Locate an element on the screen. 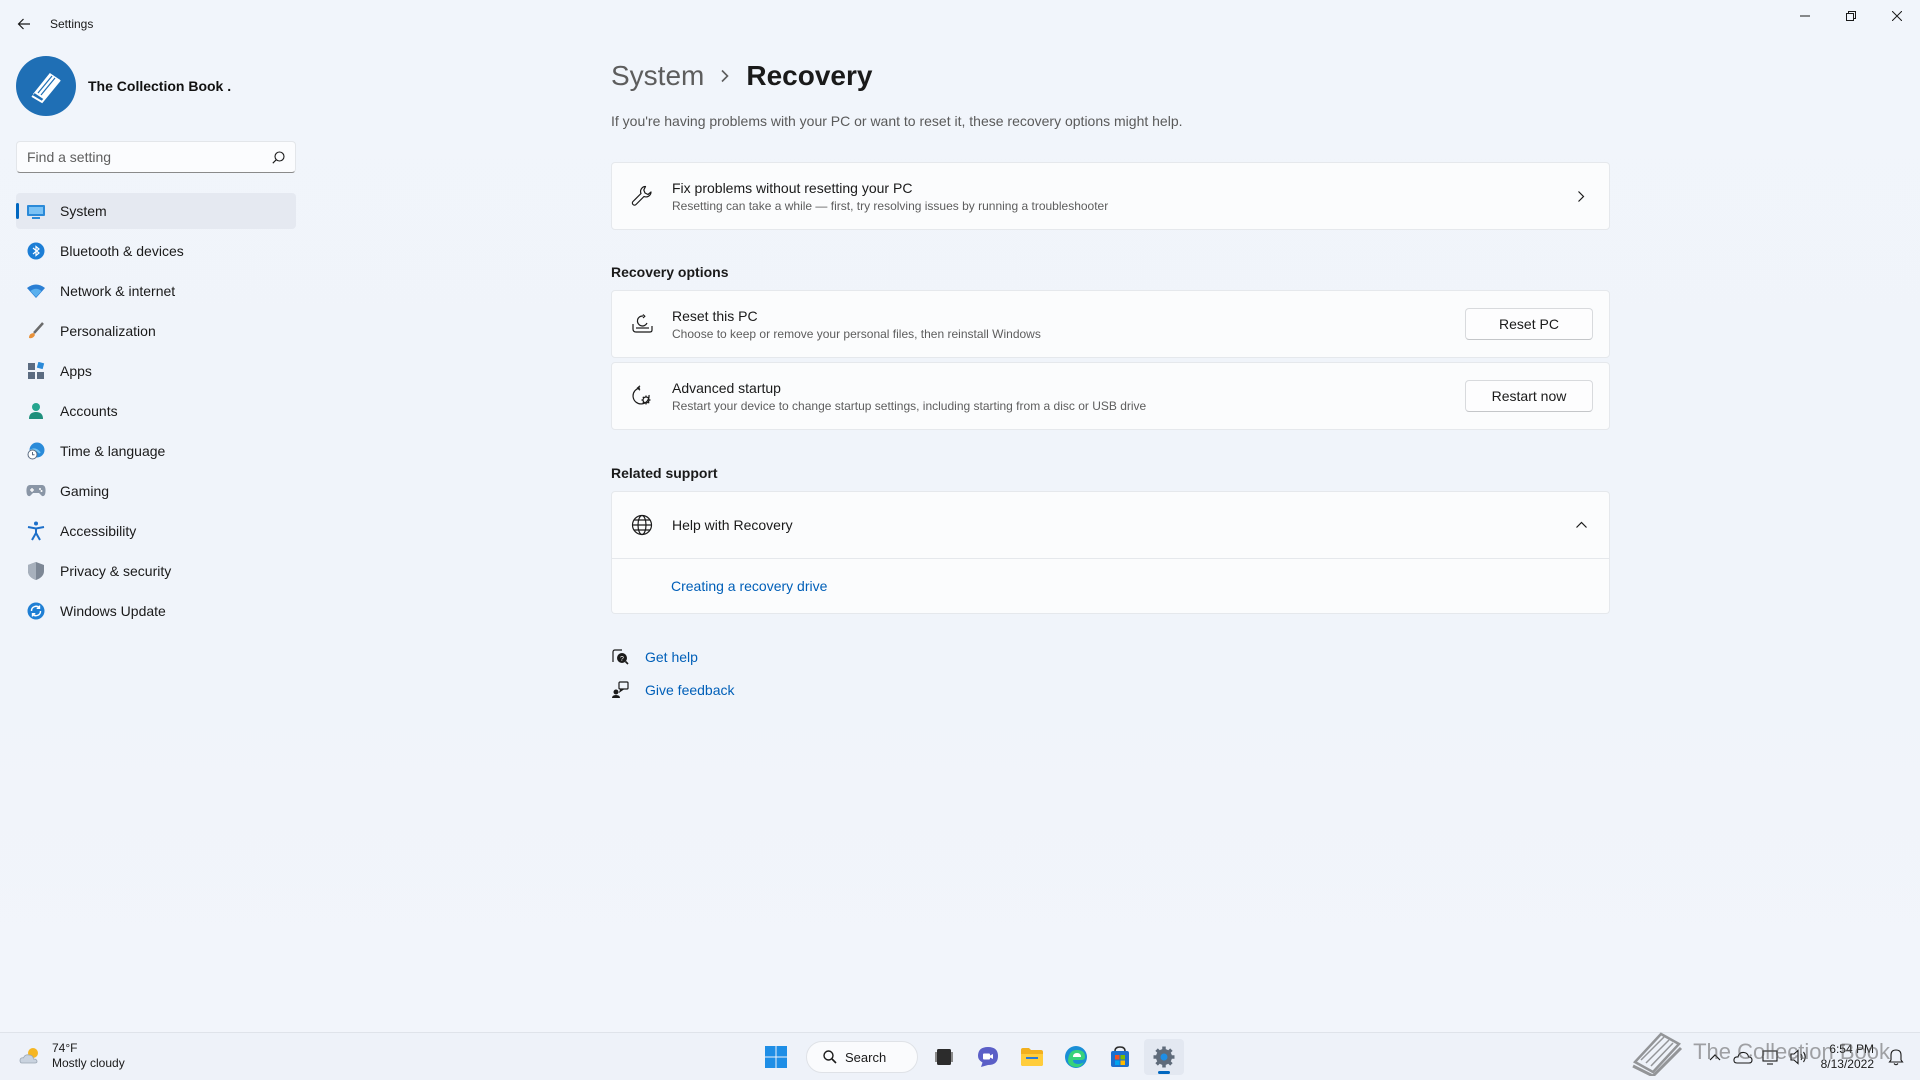  partly-cloudy-icon is located at coordinates (28, 1056).